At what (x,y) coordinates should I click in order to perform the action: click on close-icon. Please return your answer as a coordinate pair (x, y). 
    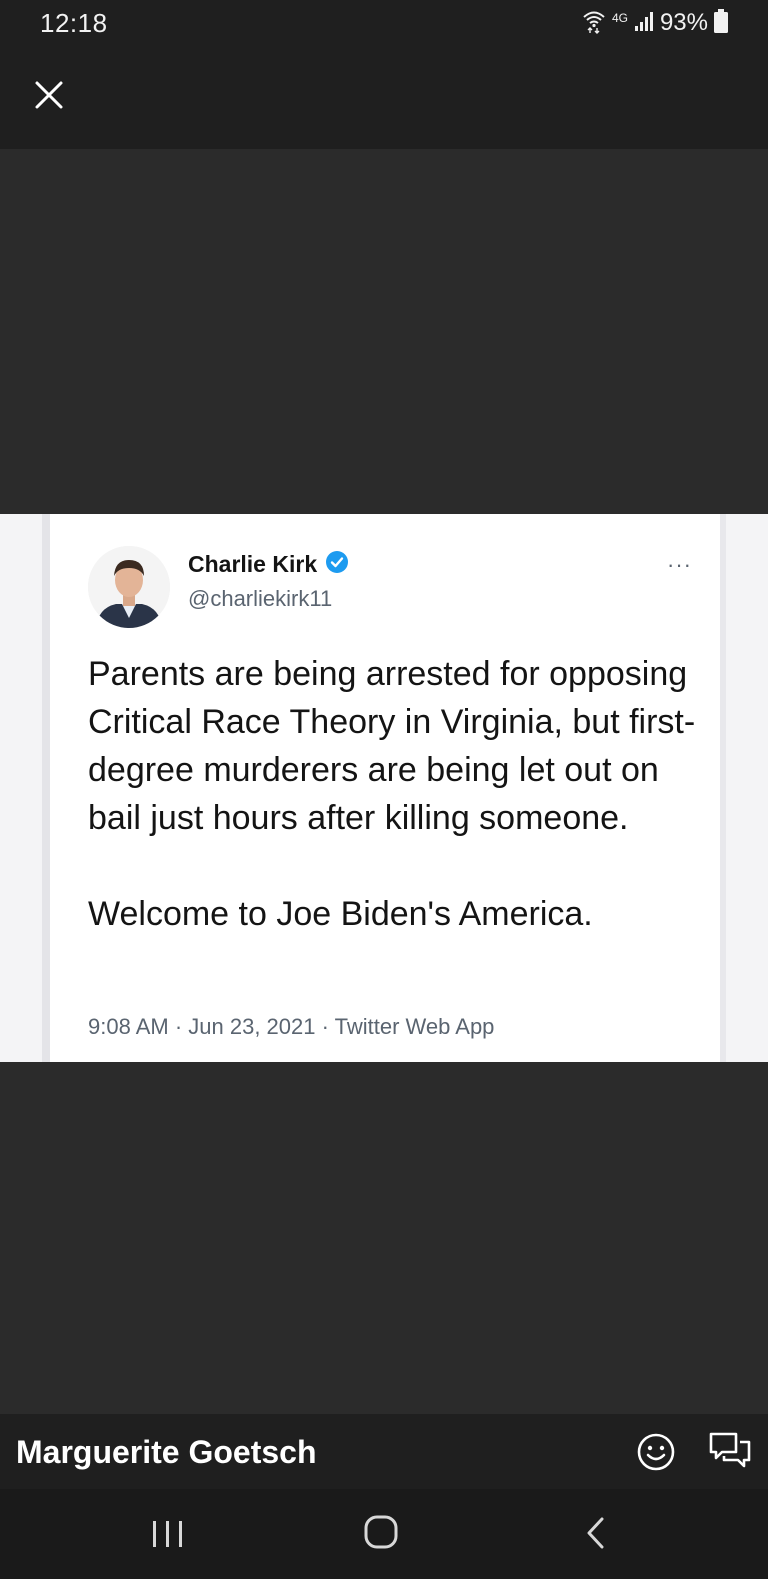
    Looking at the image, I should click on (49, 95).